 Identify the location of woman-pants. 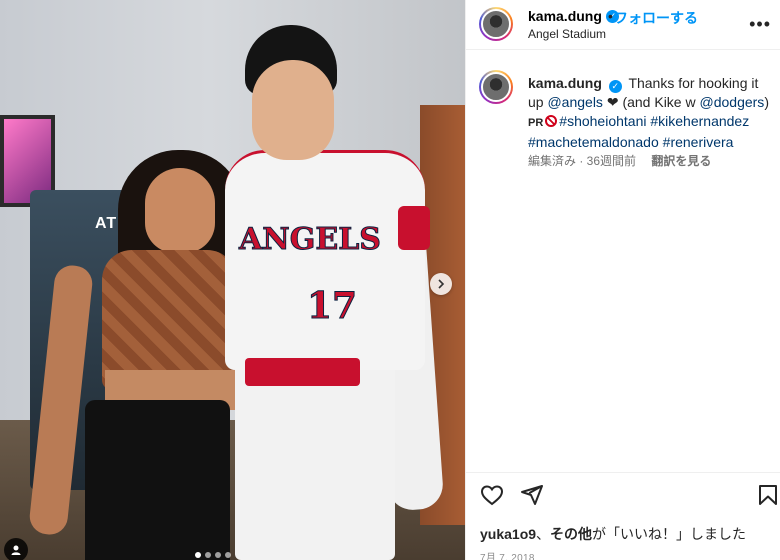
(157, 480).